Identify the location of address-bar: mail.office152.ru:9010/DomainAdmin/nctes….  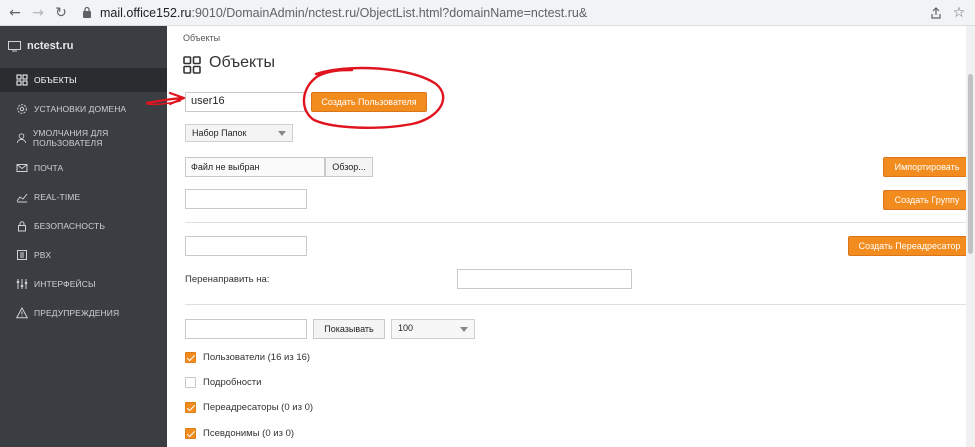
(343, 13).